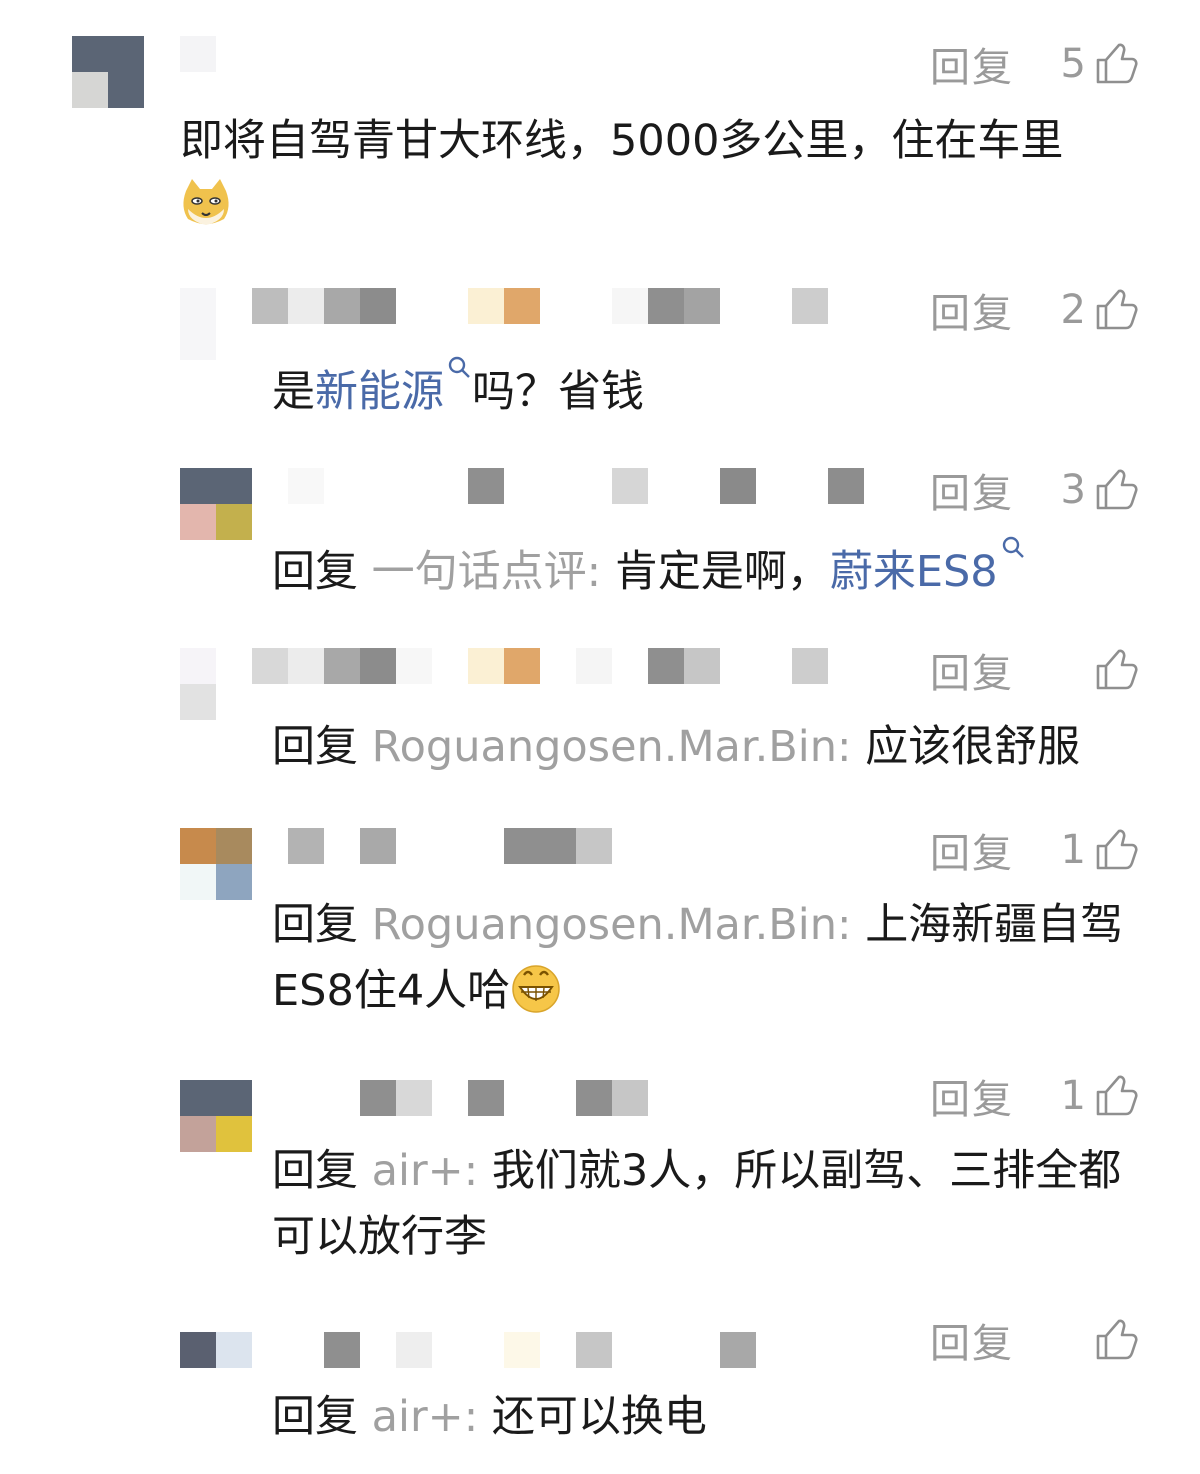 The image size is (1200, 1474). I want to click on comment-actions: 回复 3, so click(1034, 490).